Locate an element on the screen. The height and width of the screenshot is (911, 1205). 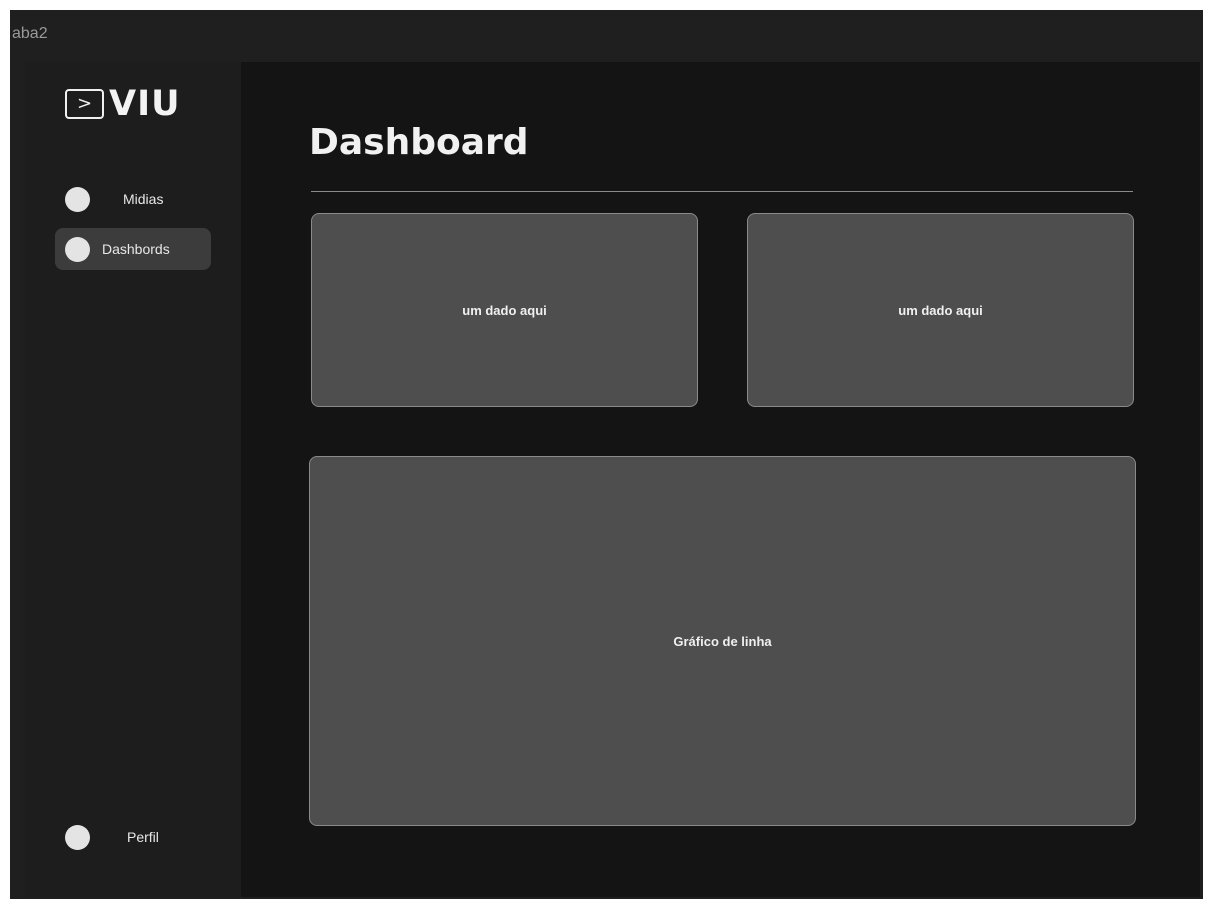
chart-panel-label: Gráfico de linha is located at coordinates (722, 641).